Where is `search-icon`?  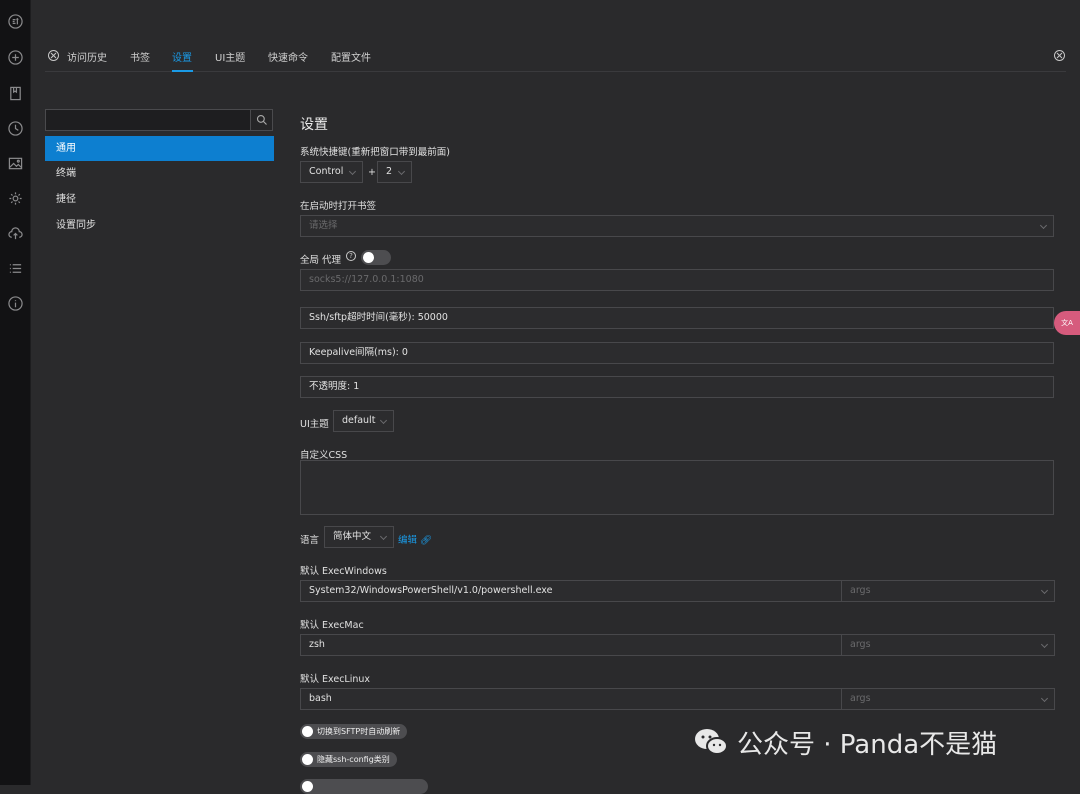
search-icon is located at coordinates (261, 119).